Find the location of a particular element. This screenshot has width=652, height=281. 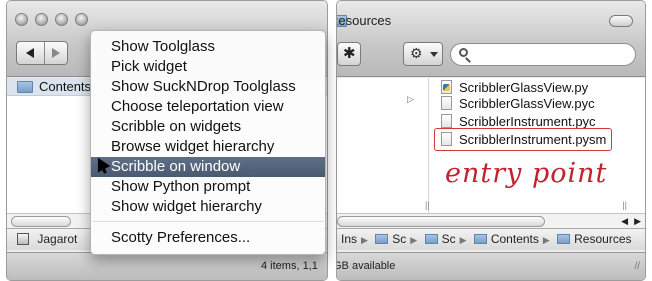

breadcrumb-item: Ins is located at coordinates (349, 239).